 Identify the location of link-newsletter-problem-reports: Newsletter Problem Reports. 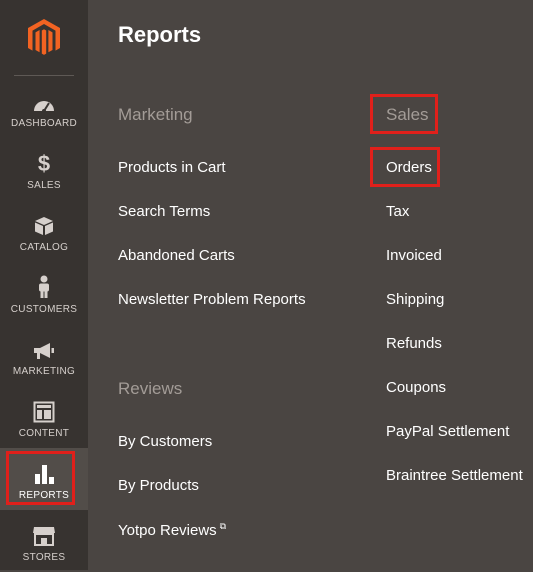
(212, 299).